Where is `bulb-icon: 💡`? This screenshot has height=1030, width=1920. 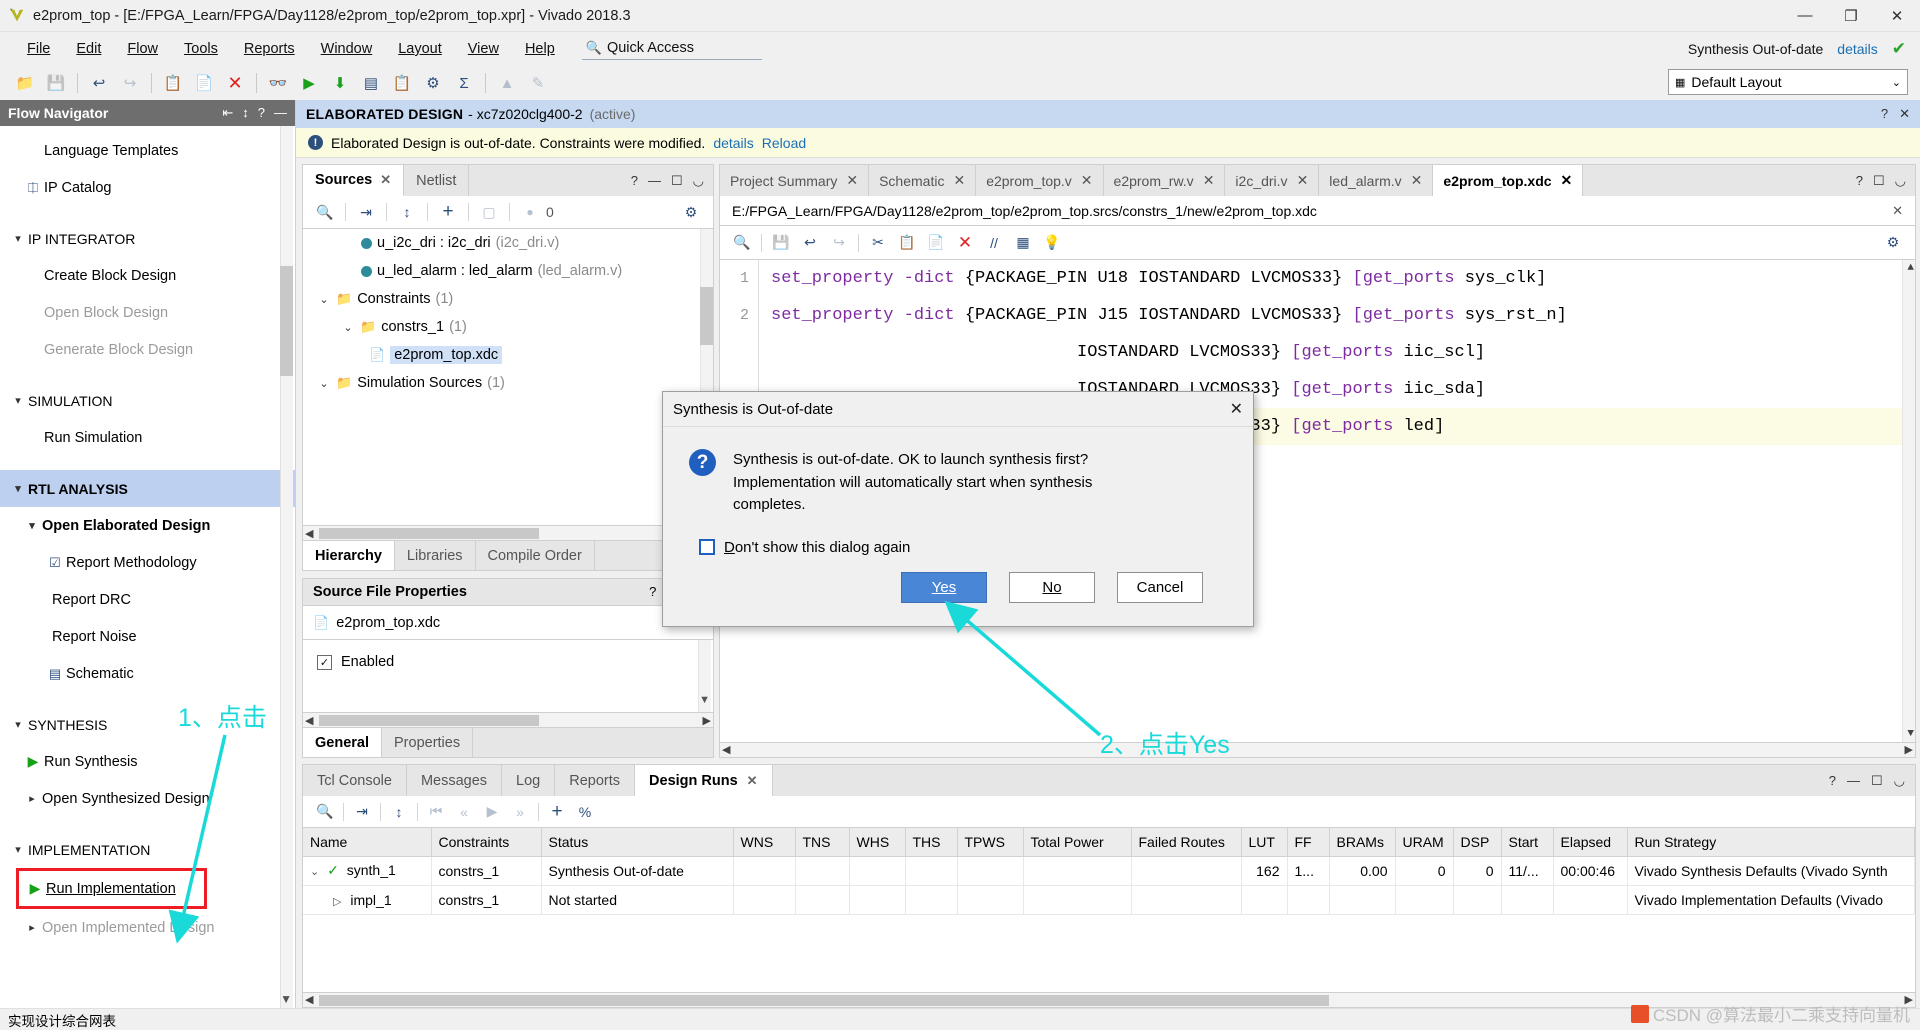
bulb-icon: 💡 is located at coordinates (1052, 243).